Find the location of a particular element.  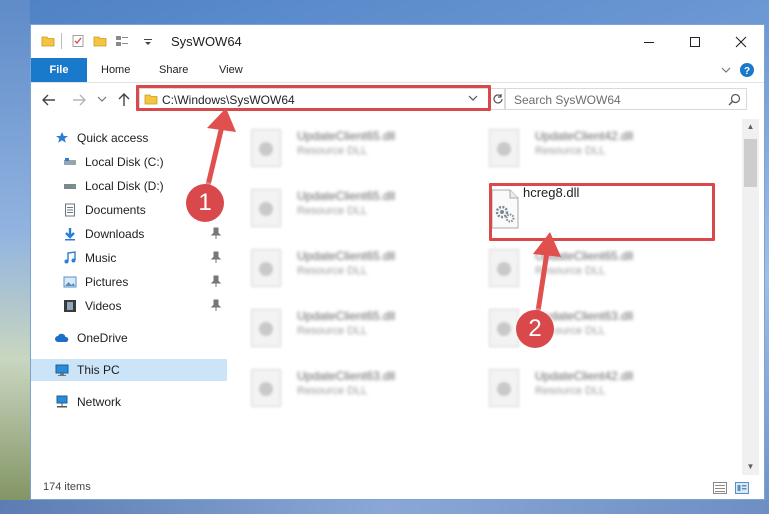

file-highlight-box is located at coordinates (602, 212).